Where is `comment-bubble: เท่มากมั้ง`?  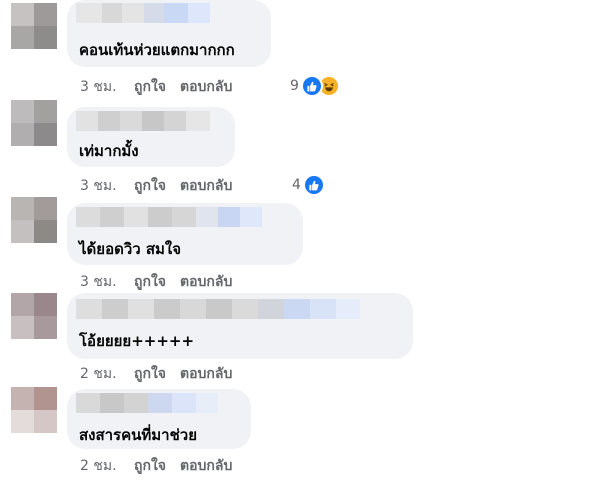
comment-bubble: เท่มากมั้ง is located at coordinates (151, 137).